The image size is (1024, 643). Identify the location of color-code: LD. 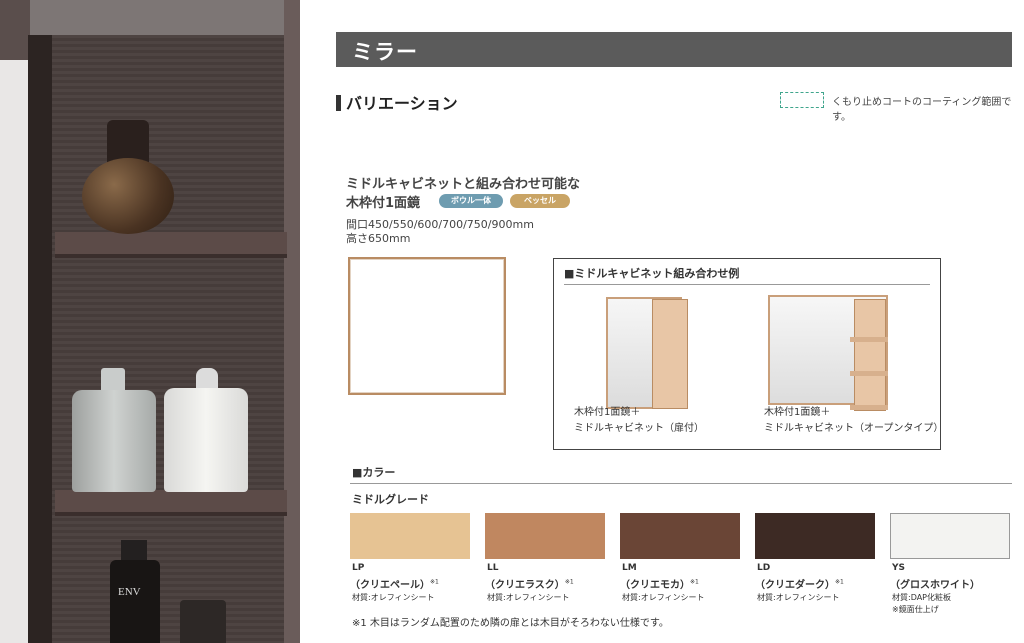
(764, 568).